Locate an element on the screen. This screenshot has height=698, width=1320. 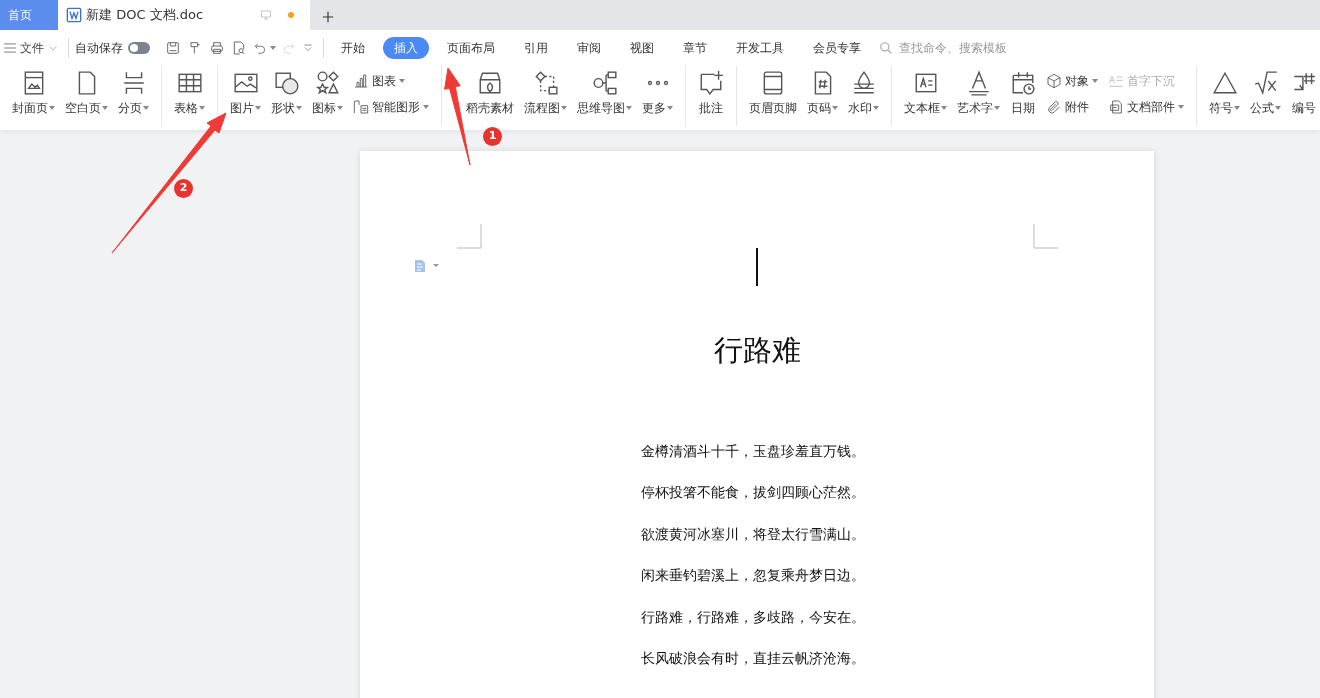
poem-line: 长风破浪会有时，直挂云帆济沧海。 is located at coordinates (753, 659).